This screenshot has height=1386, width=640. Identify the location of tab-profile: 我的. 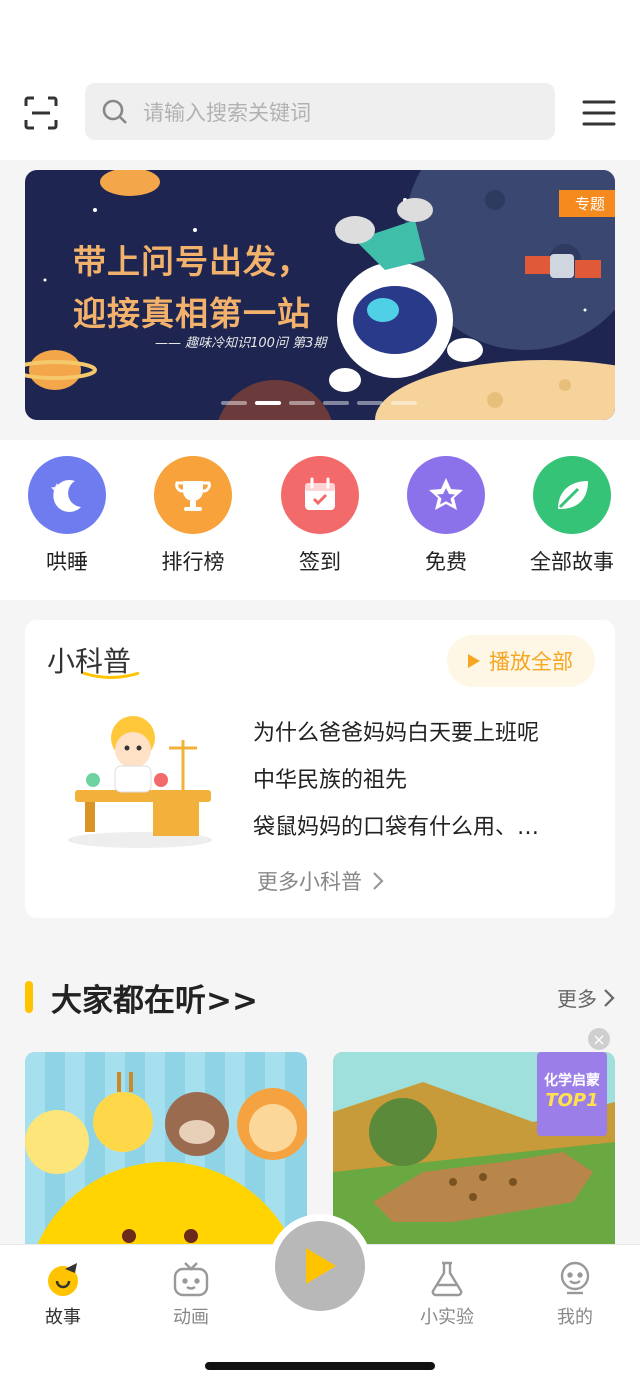
(575, 1293).